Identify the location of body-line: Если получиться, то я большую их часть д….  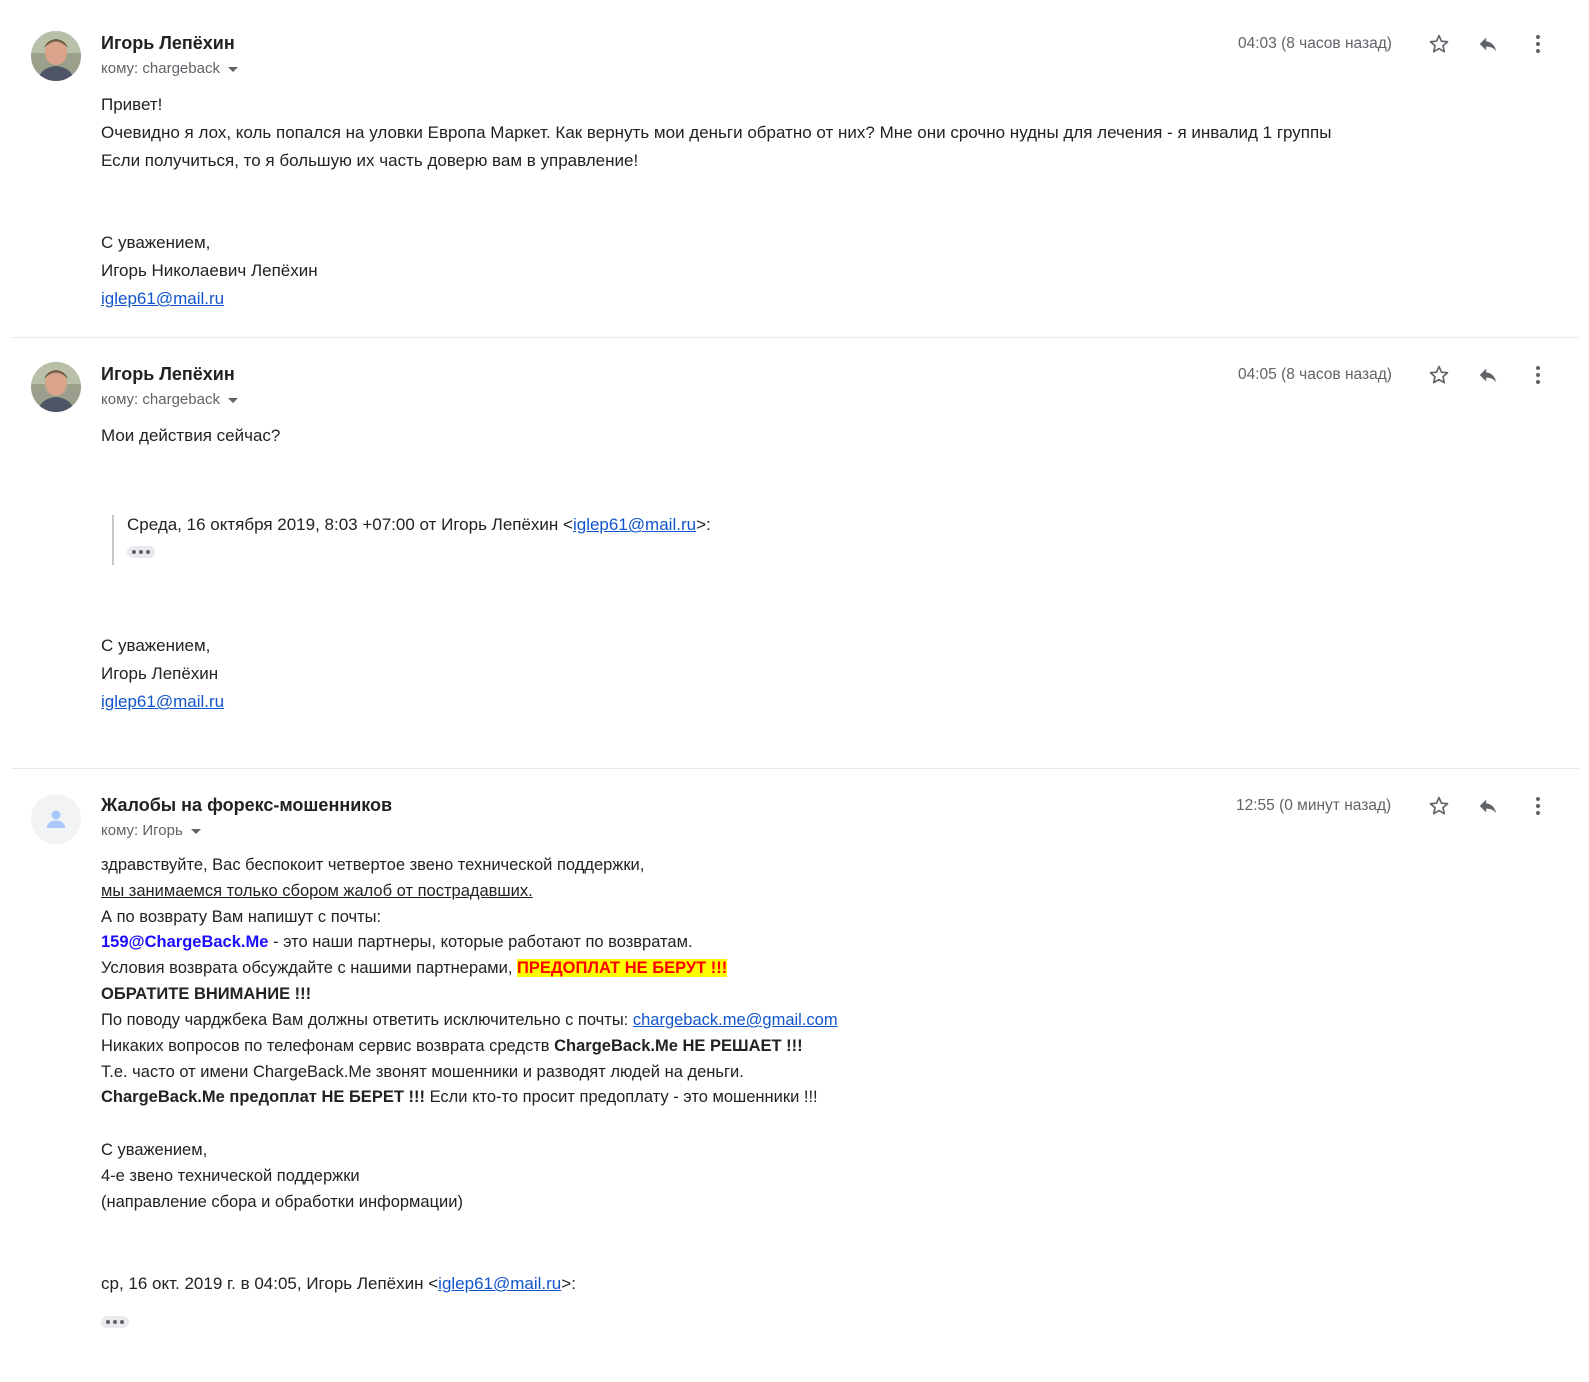
(370, 160).